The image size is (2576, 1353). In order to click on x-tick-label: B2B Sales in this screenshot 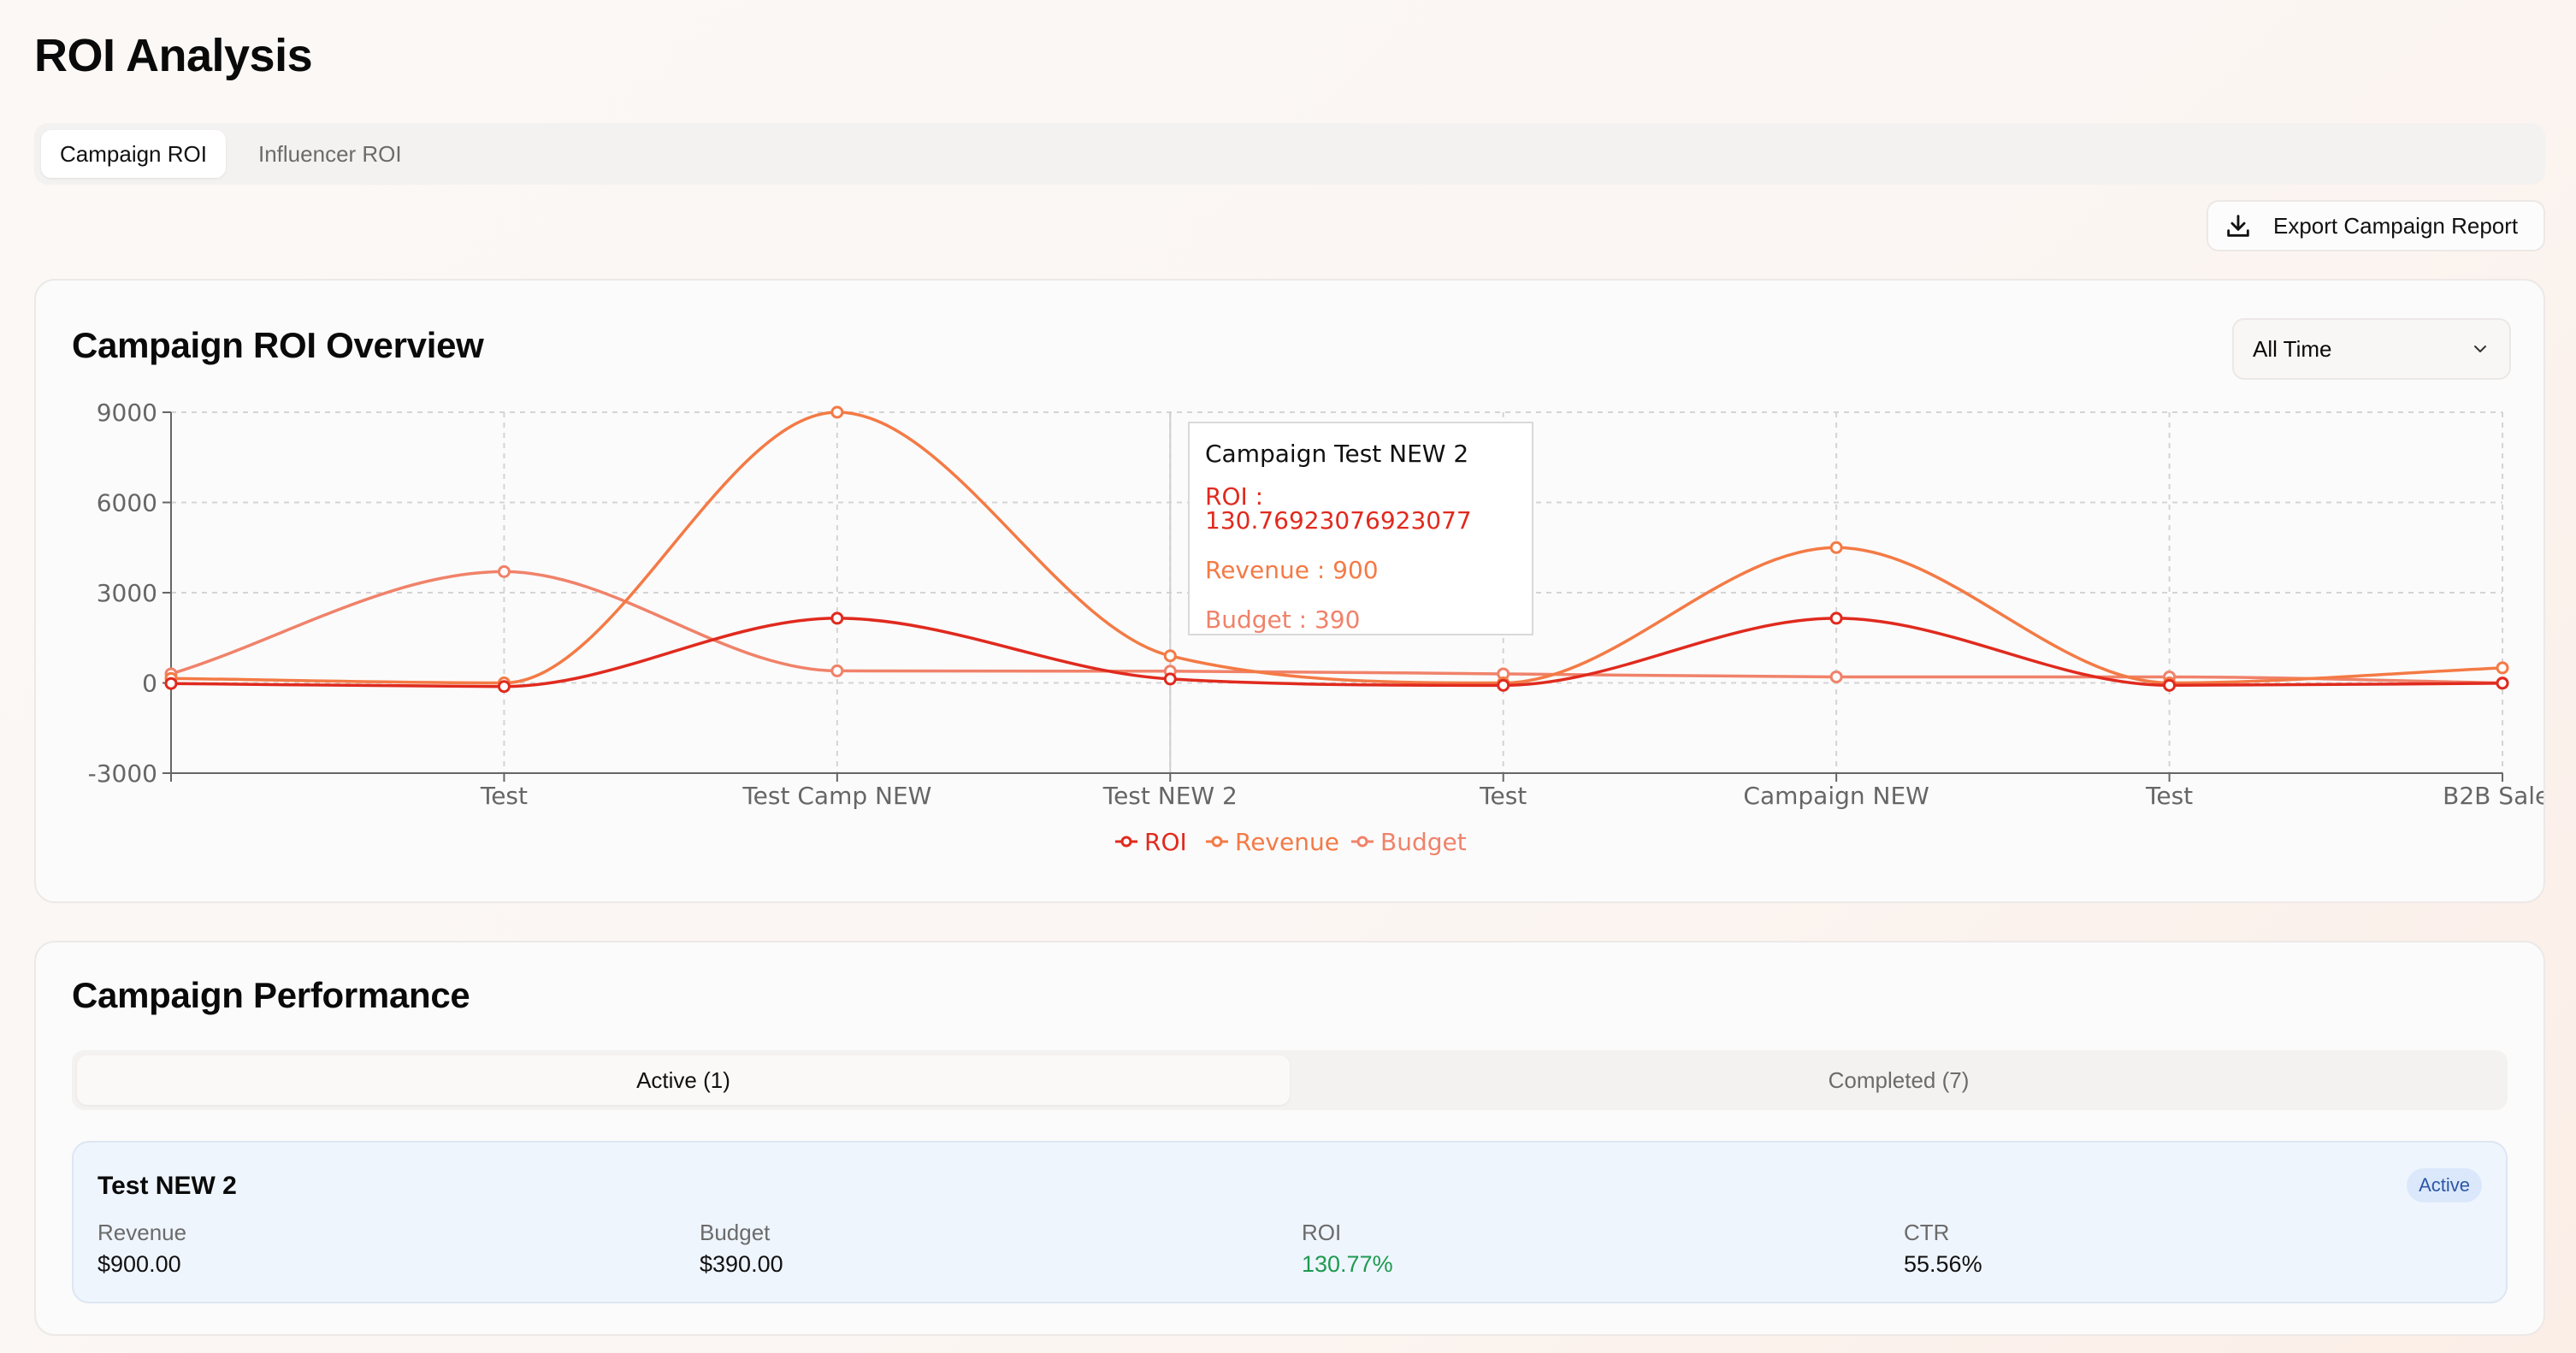, I will do `click(2493, 796)`.